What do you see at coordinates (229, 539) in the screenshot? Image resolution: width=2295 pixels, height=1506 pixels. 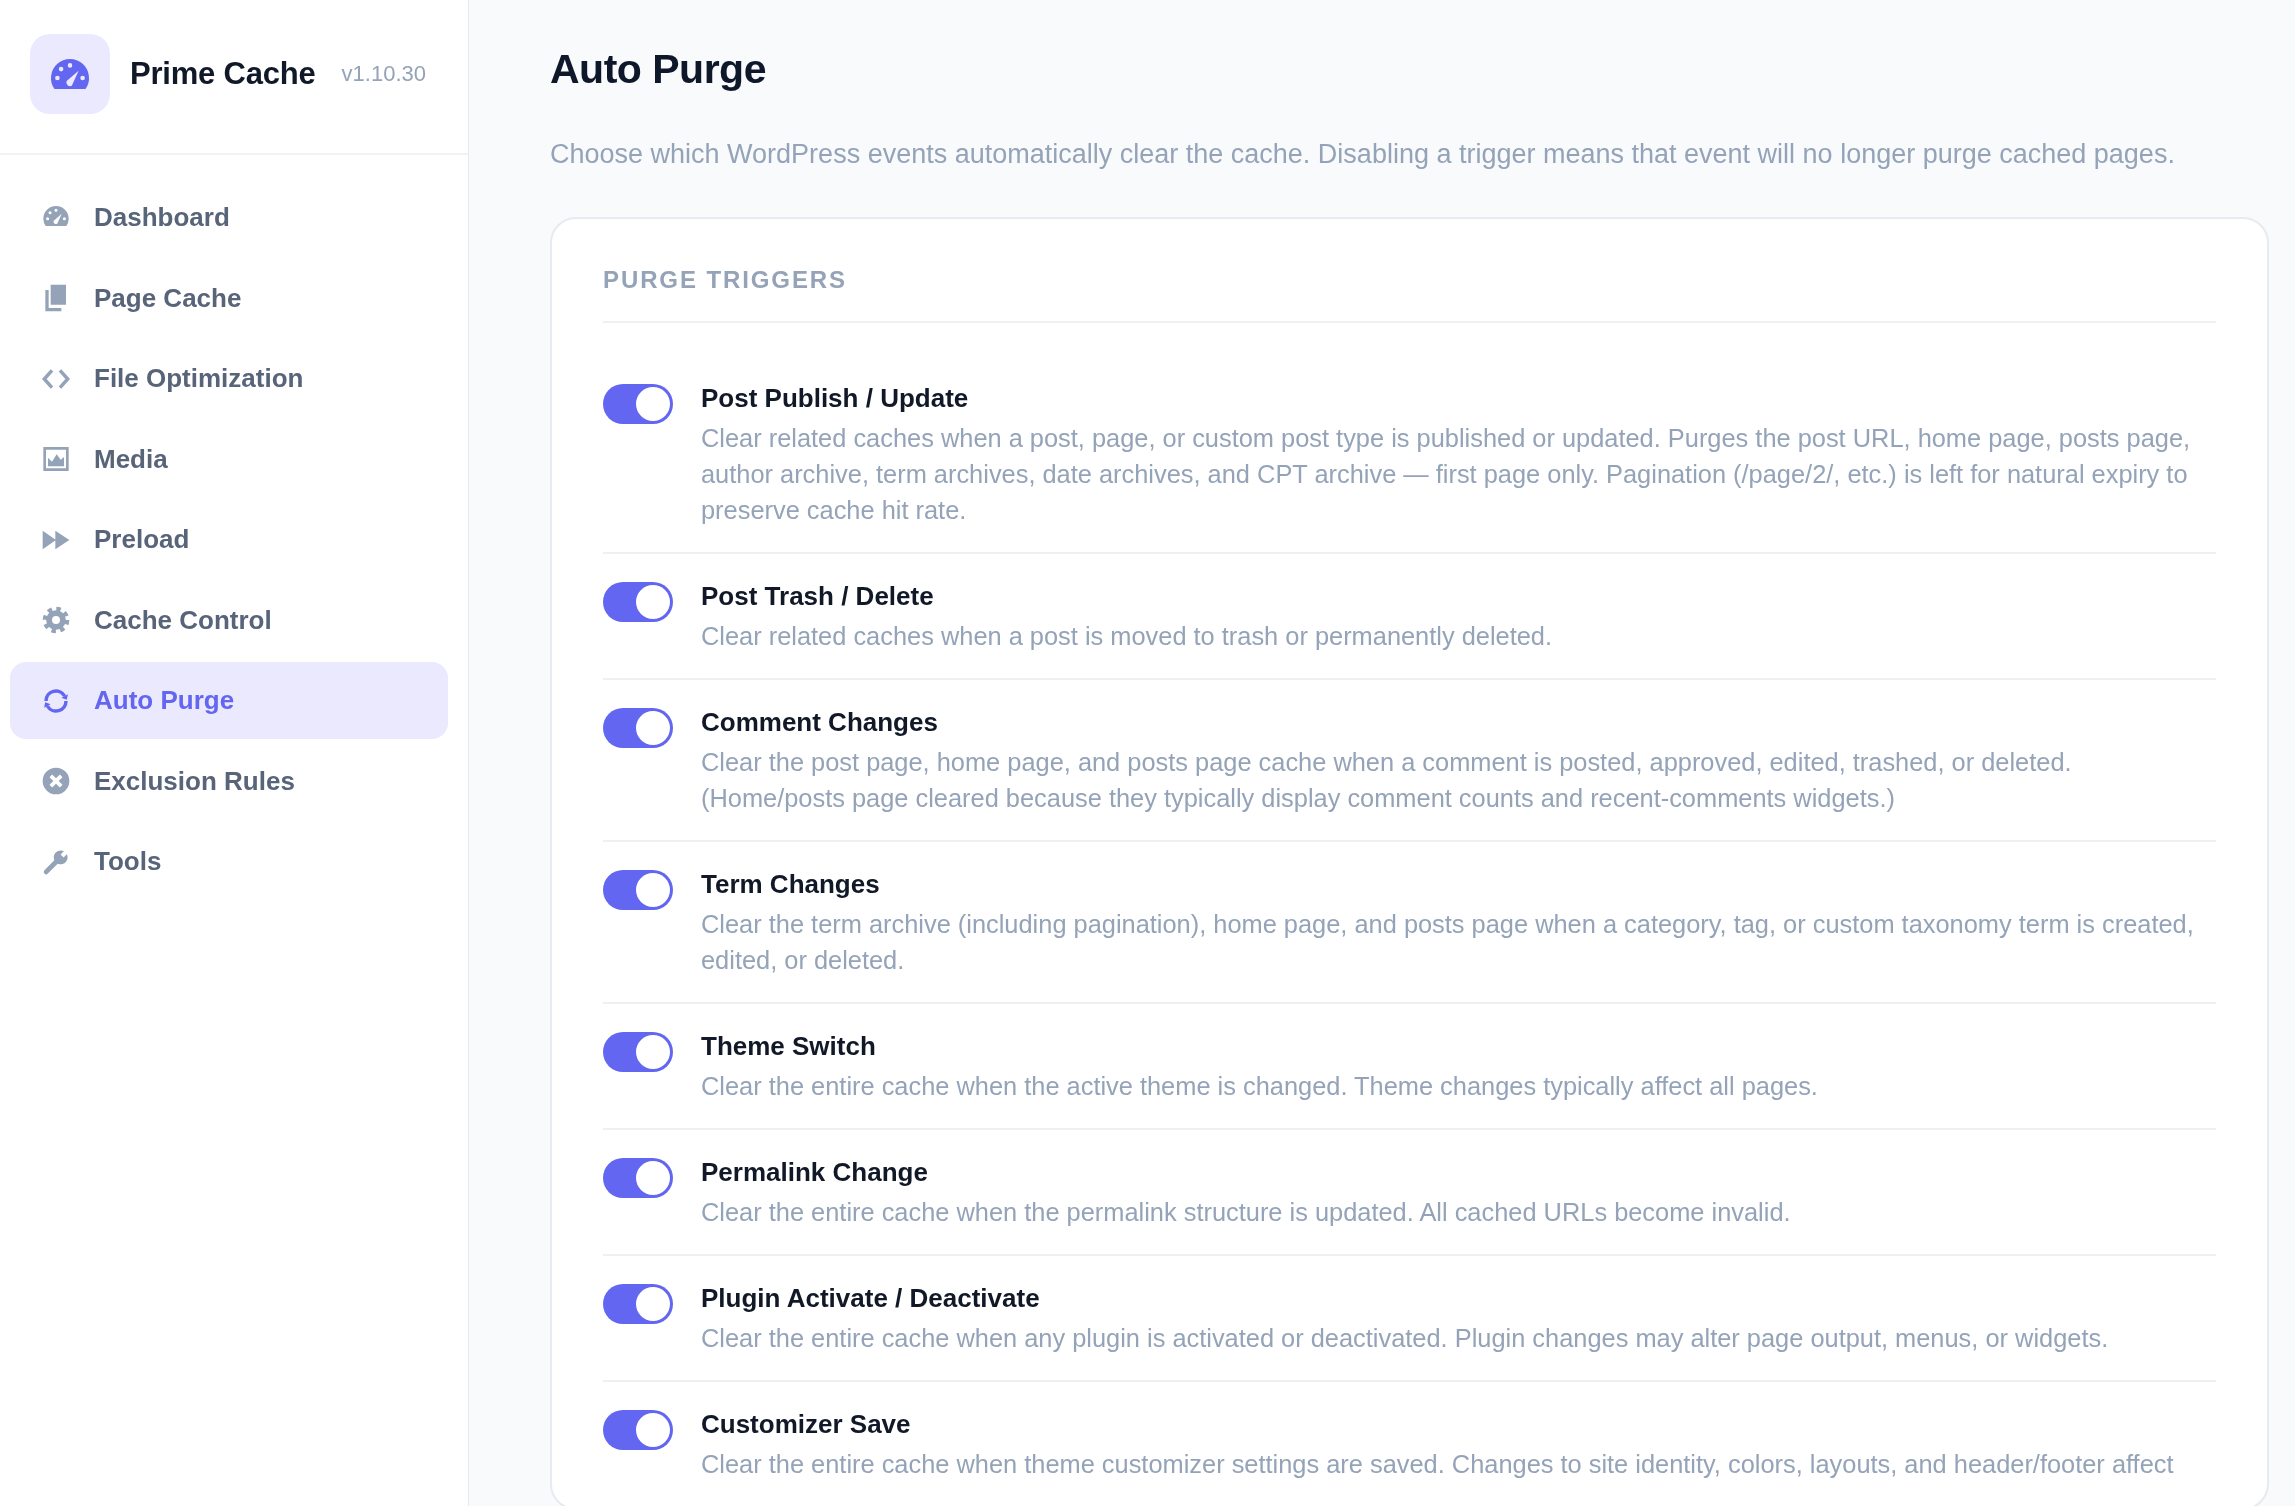 I see `nav-item: Preload` at bounding box center [229, 539].